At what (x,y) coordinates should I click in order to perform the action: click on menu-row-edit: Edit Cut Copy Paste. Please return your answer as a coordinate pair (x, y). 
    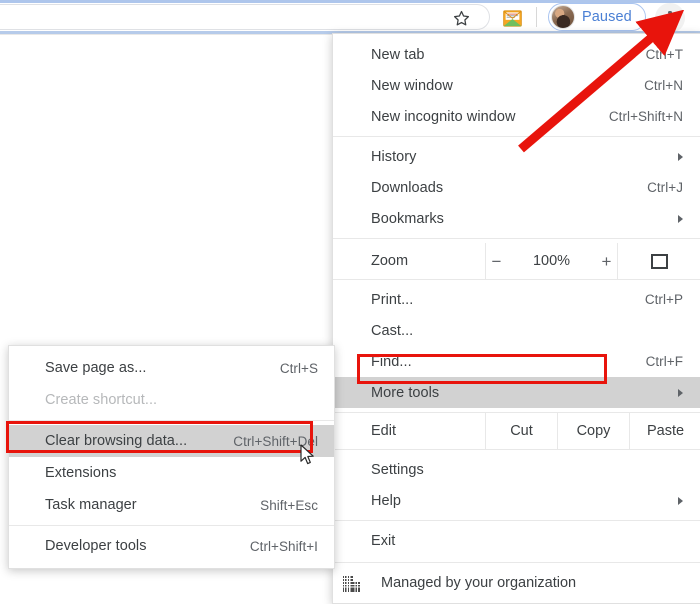
    Looking at the image, I should click on (516, 431).